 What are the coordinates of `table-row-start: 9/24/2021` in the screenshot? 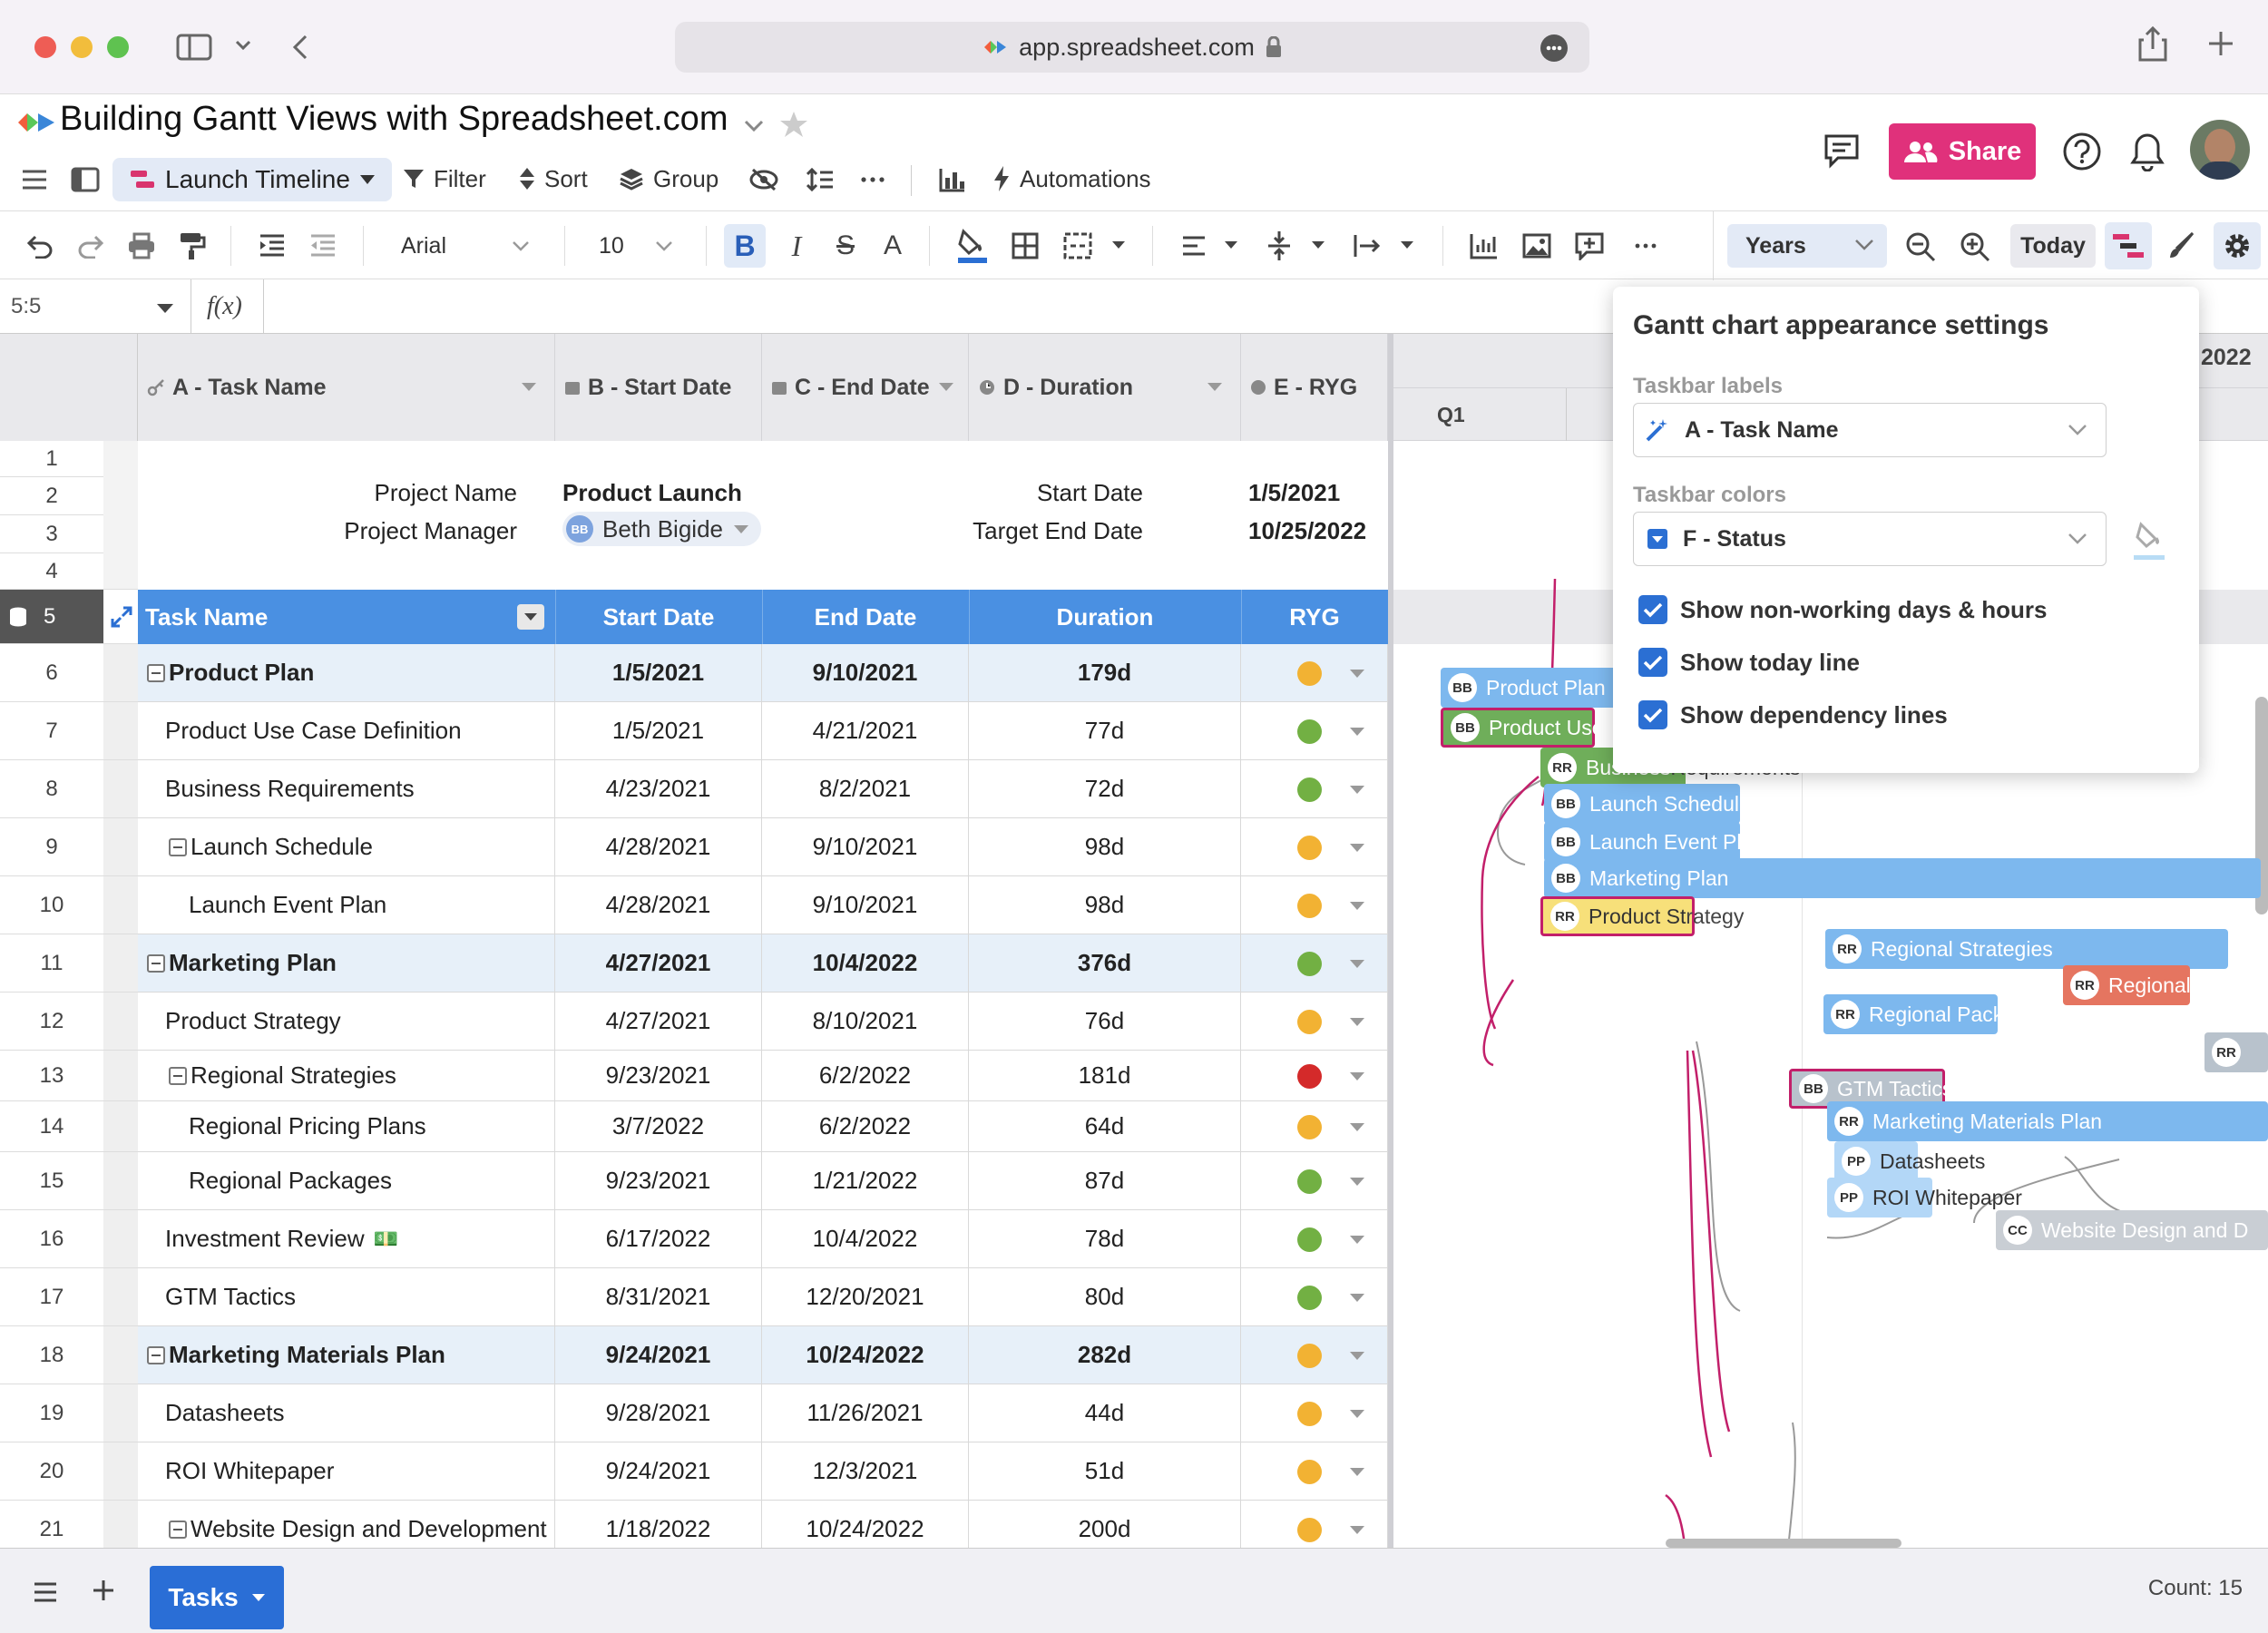 It's located at (659, 1471).